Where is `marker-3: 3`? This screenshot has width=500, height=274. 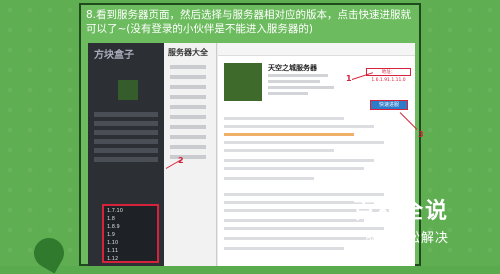
marker-3: 3 is located at coordinates (421, 134).